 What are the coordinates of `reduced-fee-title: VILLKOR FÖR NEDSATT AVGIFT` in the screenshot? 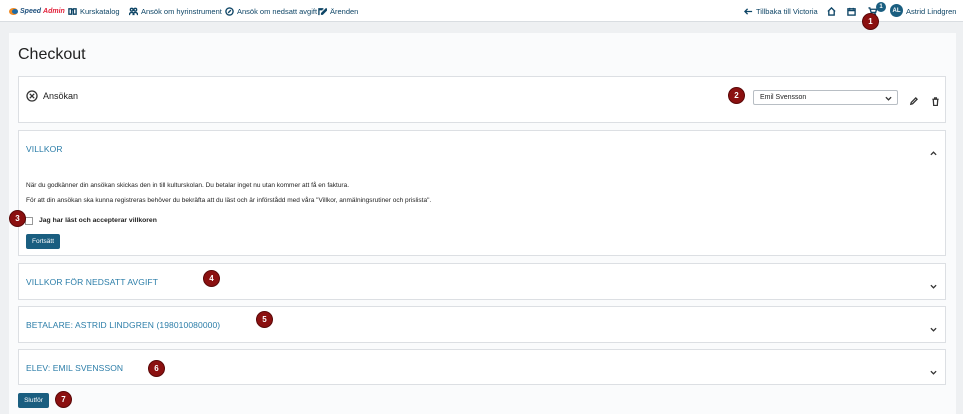 It's located at (92, 282).